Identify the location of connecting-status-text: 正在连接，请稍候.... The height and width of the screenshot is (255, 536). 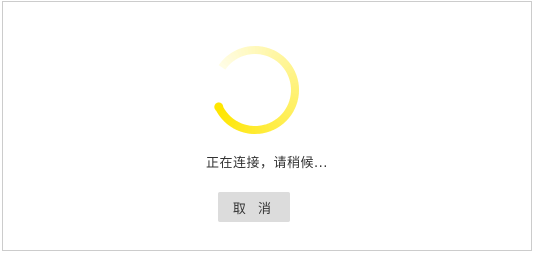
(267, 163).